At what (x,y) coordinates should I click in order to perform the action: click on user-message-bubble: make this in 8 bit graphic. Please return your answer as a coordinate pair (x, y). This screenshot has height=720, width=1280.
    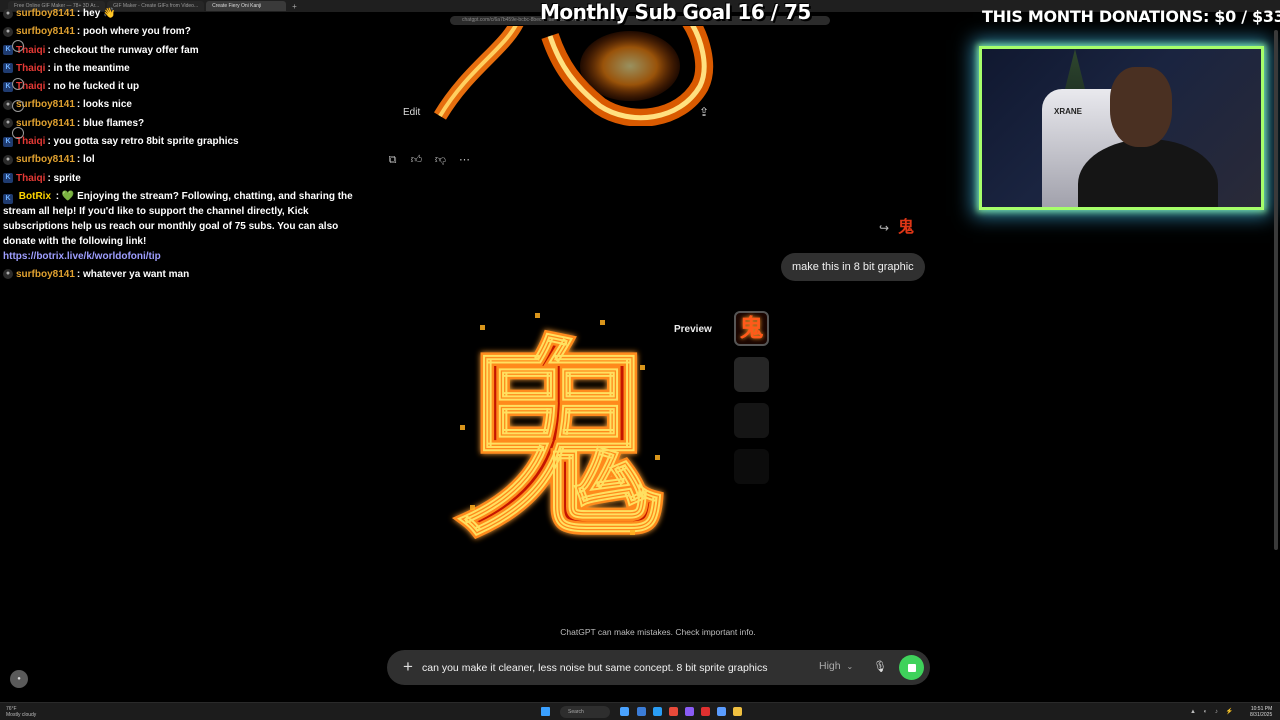
    Looking at the image, I should click on (853, 267).